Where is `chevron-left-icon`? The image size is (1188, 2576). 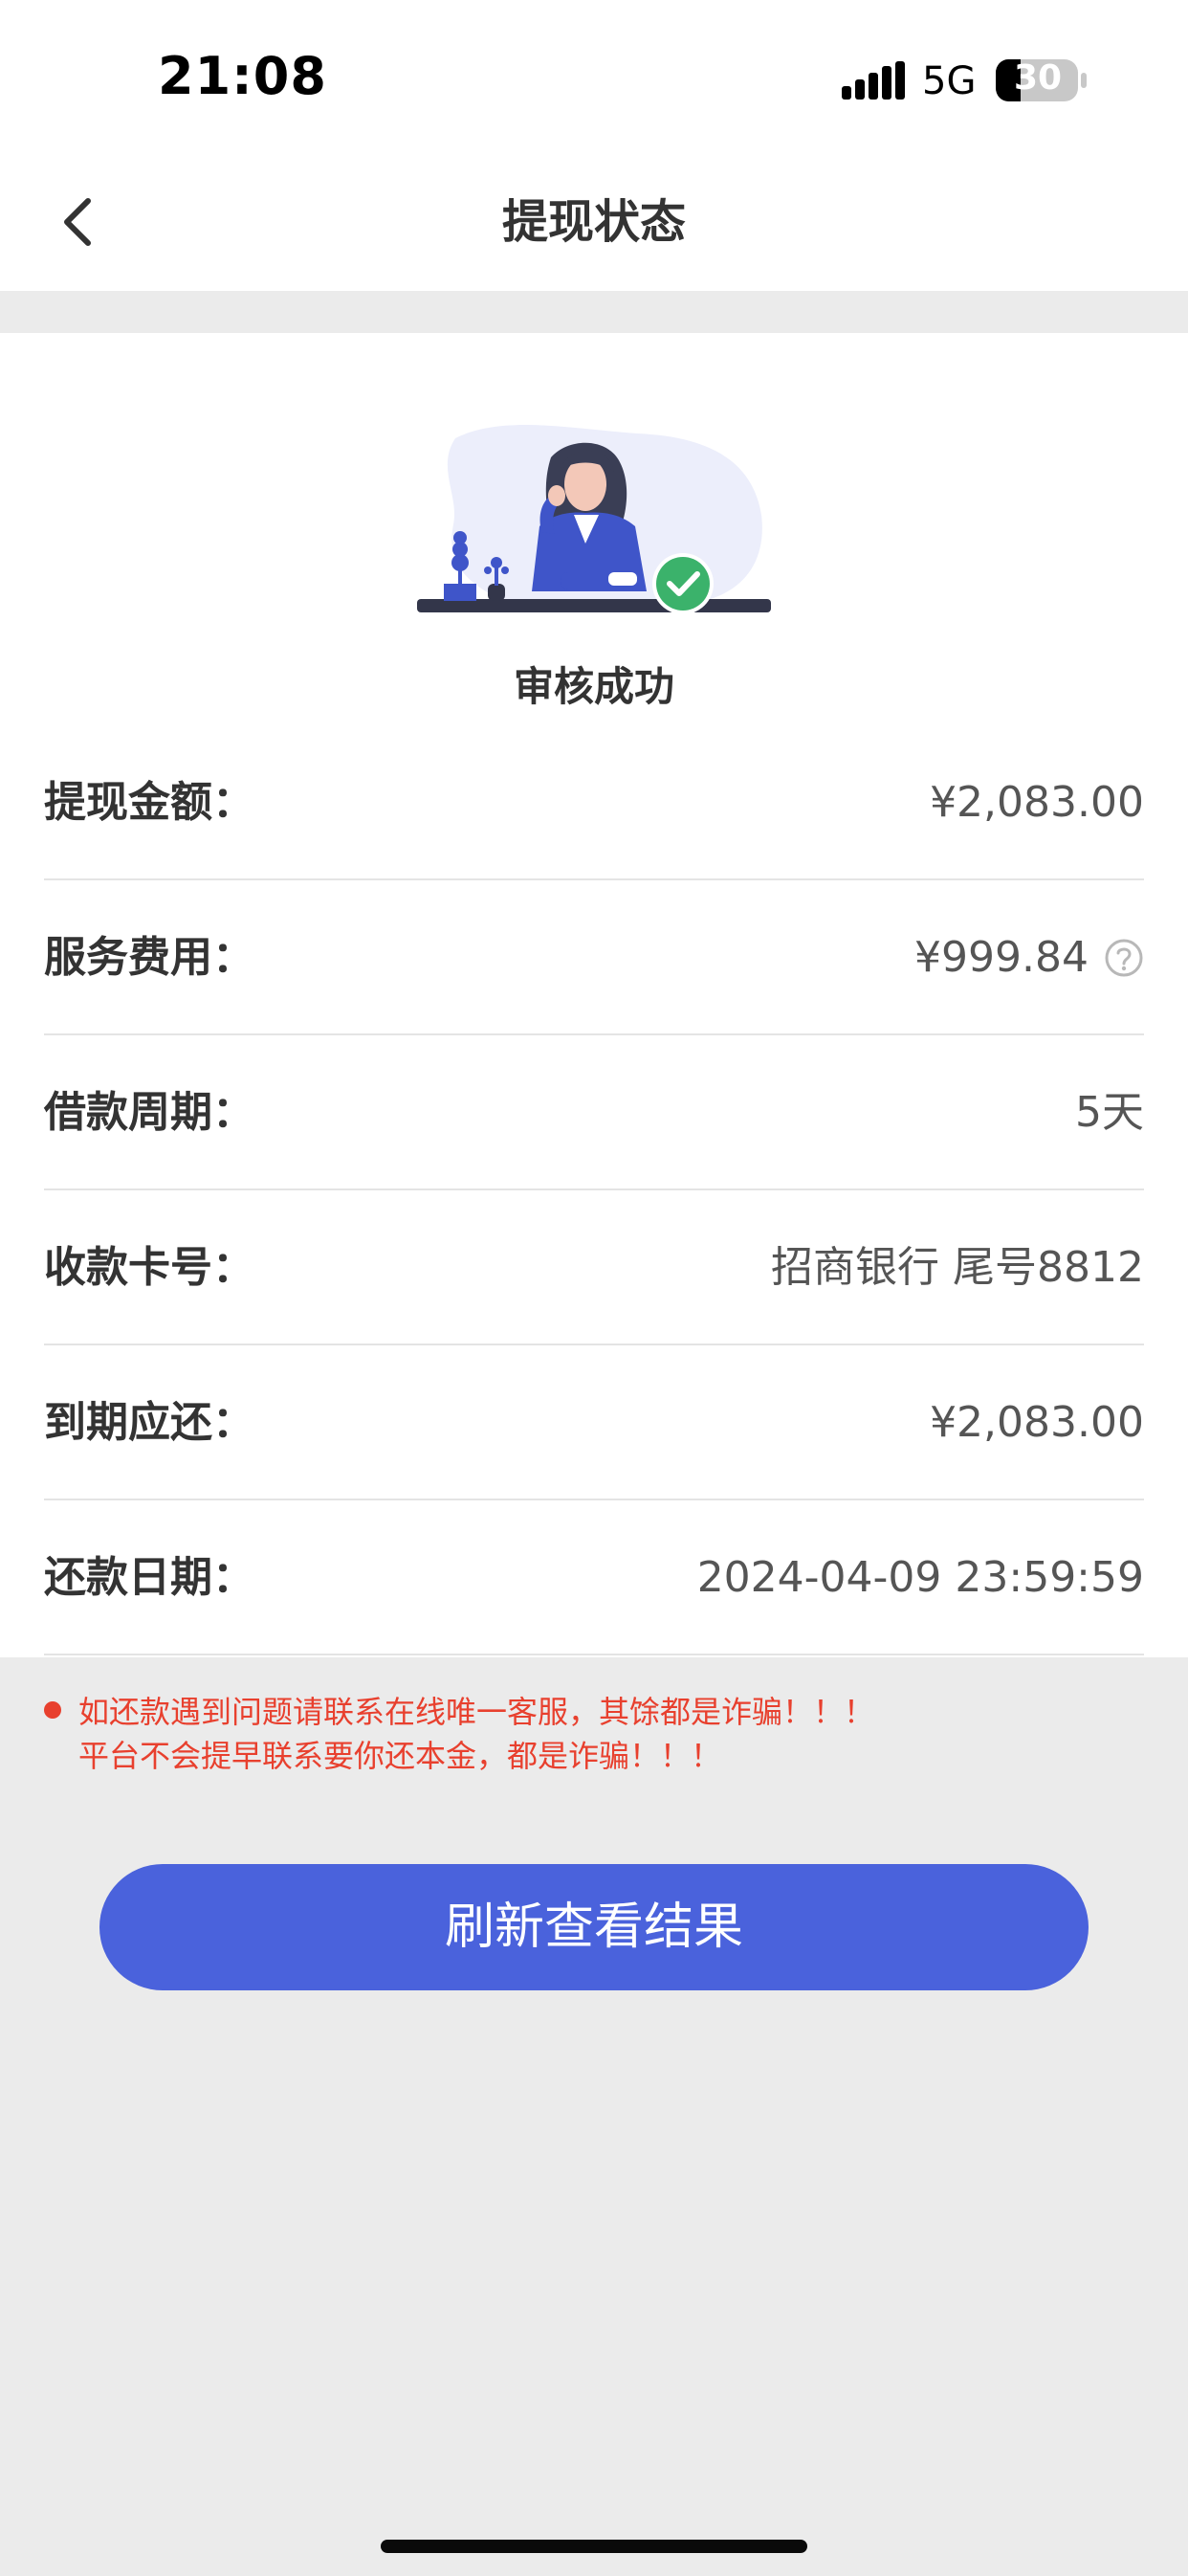 chevron-left-icon is located at coordinates (80, 222).